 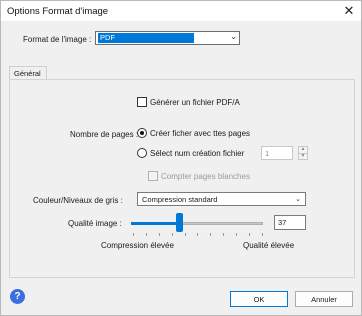 I want to click on count-blank-pages-checkbox, so click(x=153, y=176).